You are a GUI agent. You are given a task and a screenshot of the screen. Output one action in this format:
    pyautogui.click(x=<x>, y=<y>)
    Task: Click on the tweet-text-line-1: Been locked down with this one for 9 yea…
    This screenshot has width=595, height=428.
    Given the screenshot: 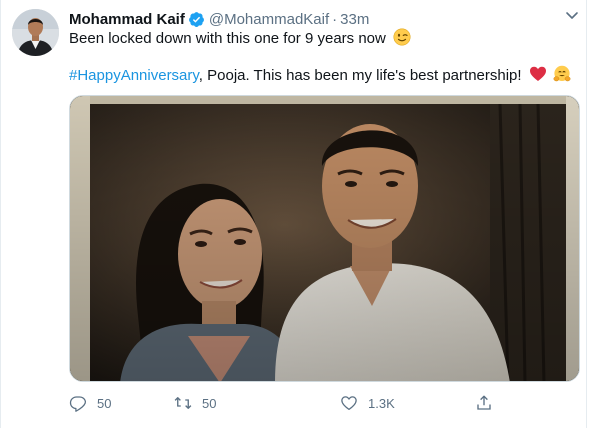 What is the action you would take?
    pyautogui.click(x=240, y=40)
    